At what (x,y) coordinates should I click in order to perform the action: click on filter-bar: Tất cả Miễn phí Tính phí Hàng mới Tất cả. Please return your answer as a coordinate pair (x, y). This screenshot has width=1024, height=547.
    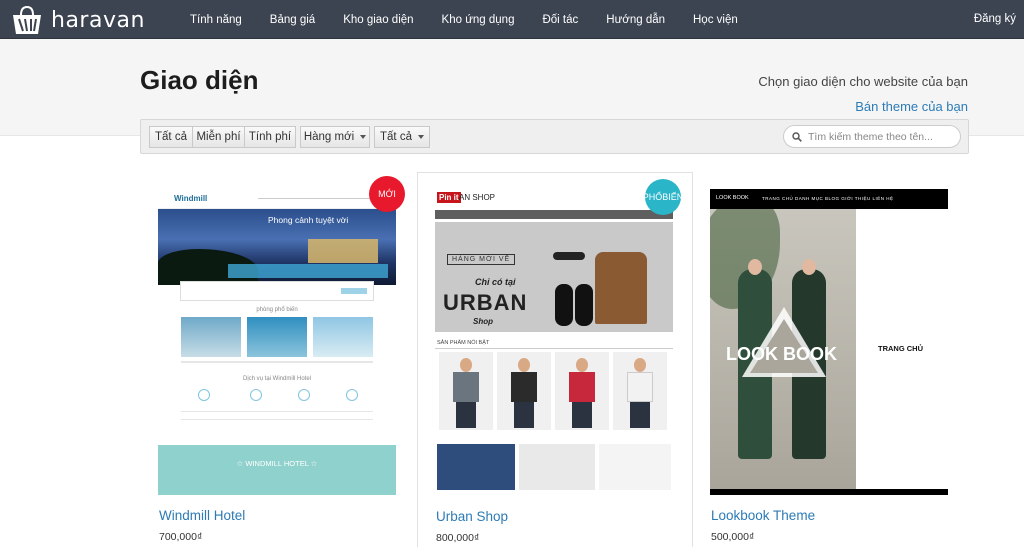
    Looking at the image, I should click on (554, 136).